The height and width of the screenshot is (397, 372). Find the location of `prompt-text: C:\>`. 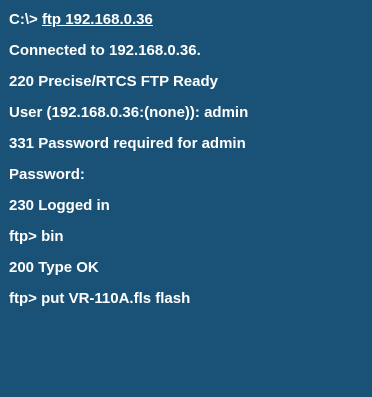

prompt-text: C:\> is located at coordinates (25, 19).